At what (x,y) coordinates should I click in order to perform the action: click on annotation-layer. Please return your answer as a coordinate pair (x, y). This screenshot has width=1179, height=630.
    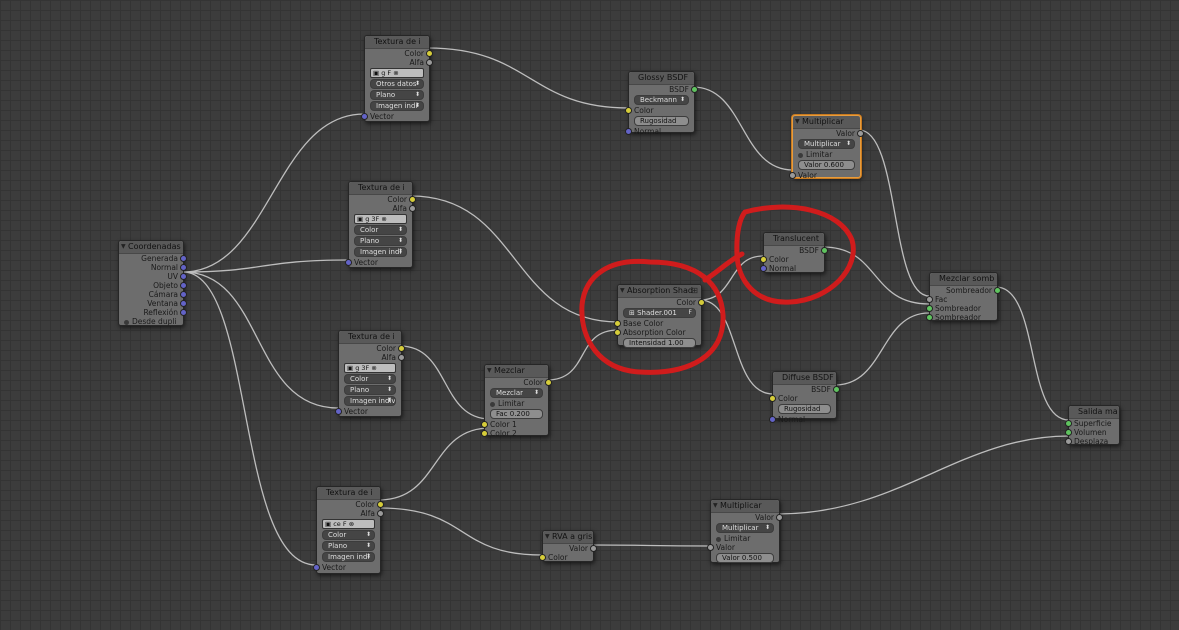
    Looking at the image, I should click on (717, 289).